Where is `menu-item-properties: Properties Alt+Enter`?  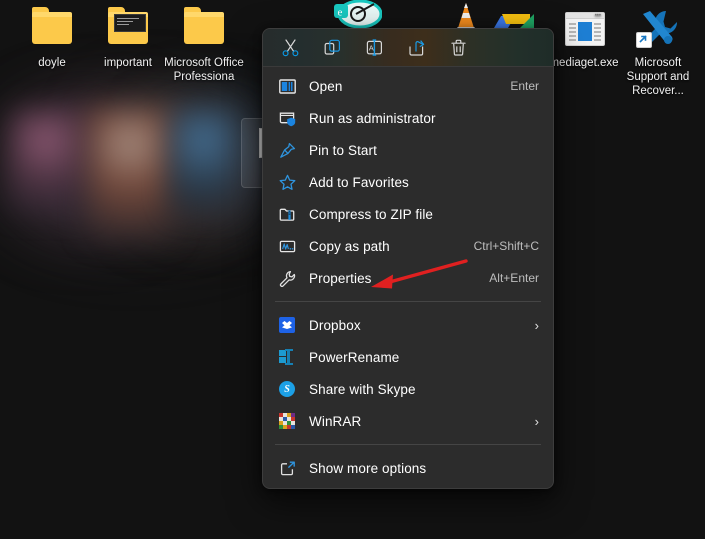 menu-item-properties: Properties Alt+Enter is located at coordinates (408, 278).